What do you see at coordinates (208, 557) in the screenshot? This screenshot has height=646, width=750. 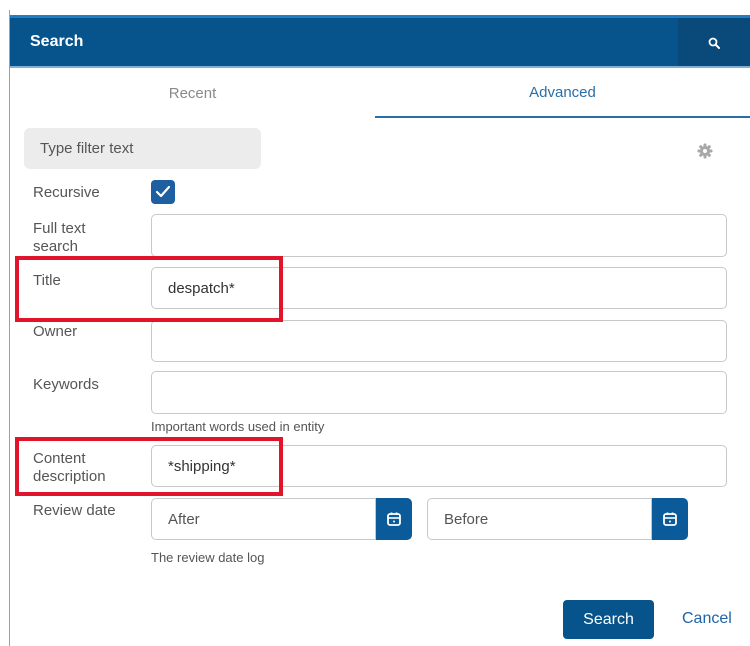 I see `review-date-hint: The review date log` at bounding box center [208, 557].